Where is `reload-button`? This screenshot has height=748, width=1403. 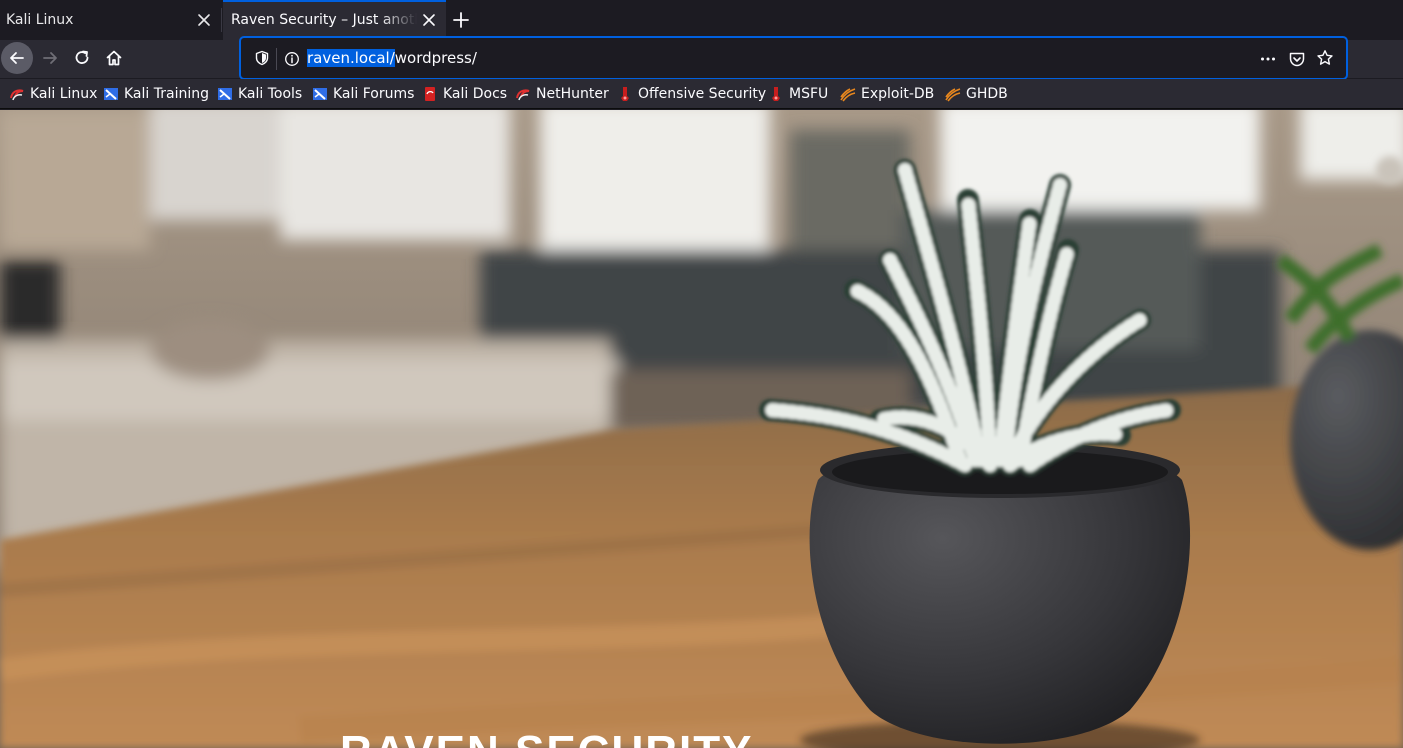
reload-button is located at coordinates (82, 58).